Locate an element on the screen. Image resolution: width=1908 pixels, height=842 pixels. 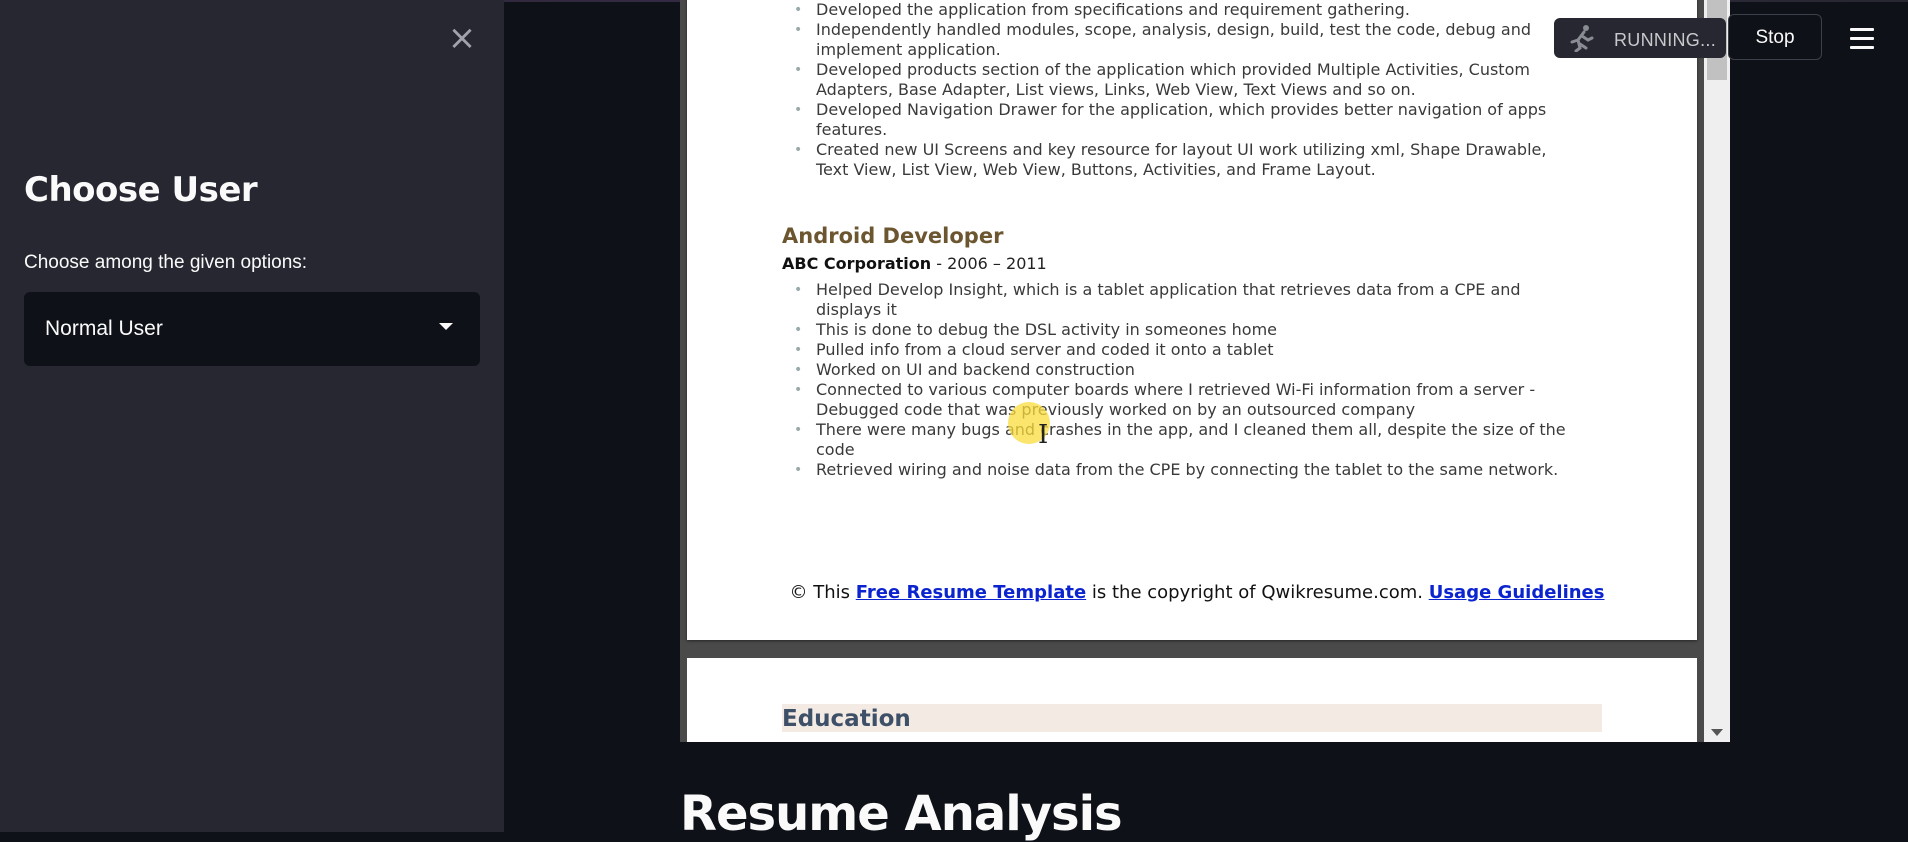
company-years: - 2006 – 2011 is located at coordinates (989, 263).